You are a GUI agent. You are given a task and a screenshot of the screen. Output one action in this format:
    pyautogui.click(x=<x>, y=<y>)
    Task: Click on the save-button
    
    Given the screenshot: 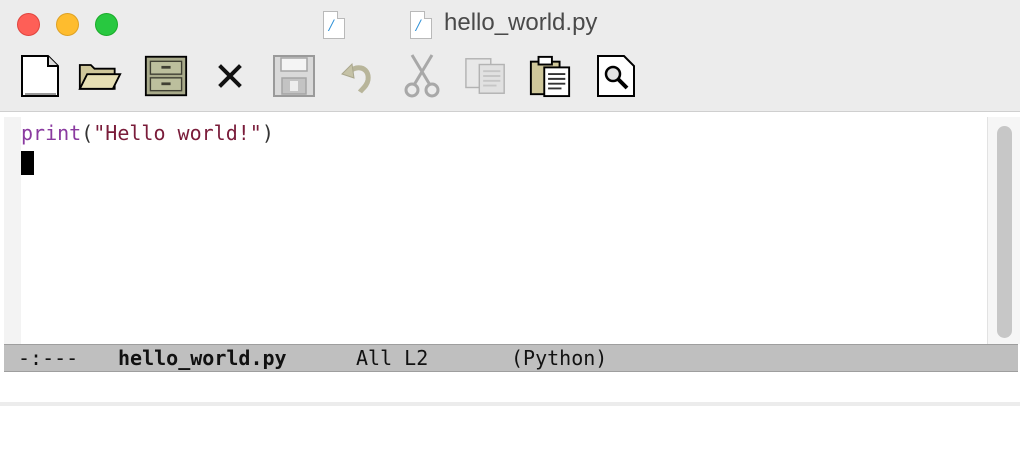 What is the action you would take?
    pyautogui.click(x=294, y=76)
    